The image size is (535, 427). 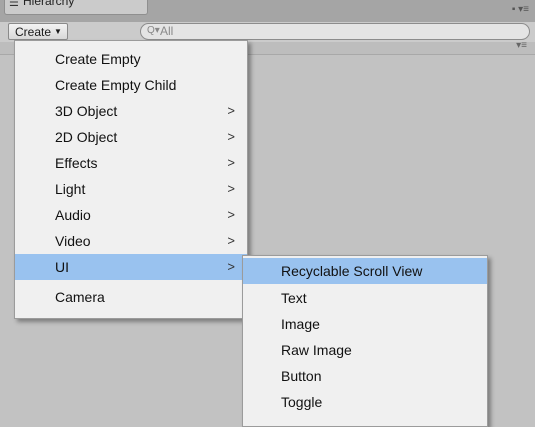 I want to click on submenu-item-button: Button, so click(x=365, y=376).